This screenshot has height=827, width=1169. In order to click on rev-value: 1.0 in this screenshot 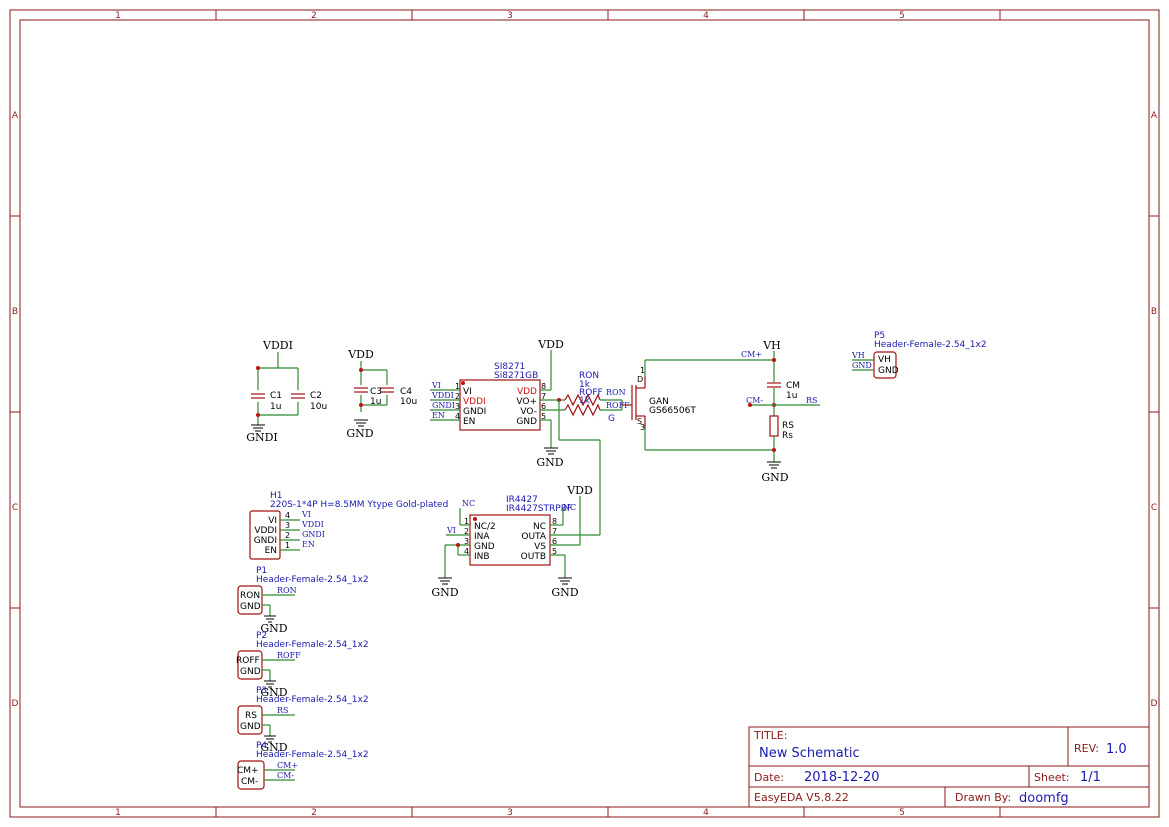, I will do `click(1116, 749)`.